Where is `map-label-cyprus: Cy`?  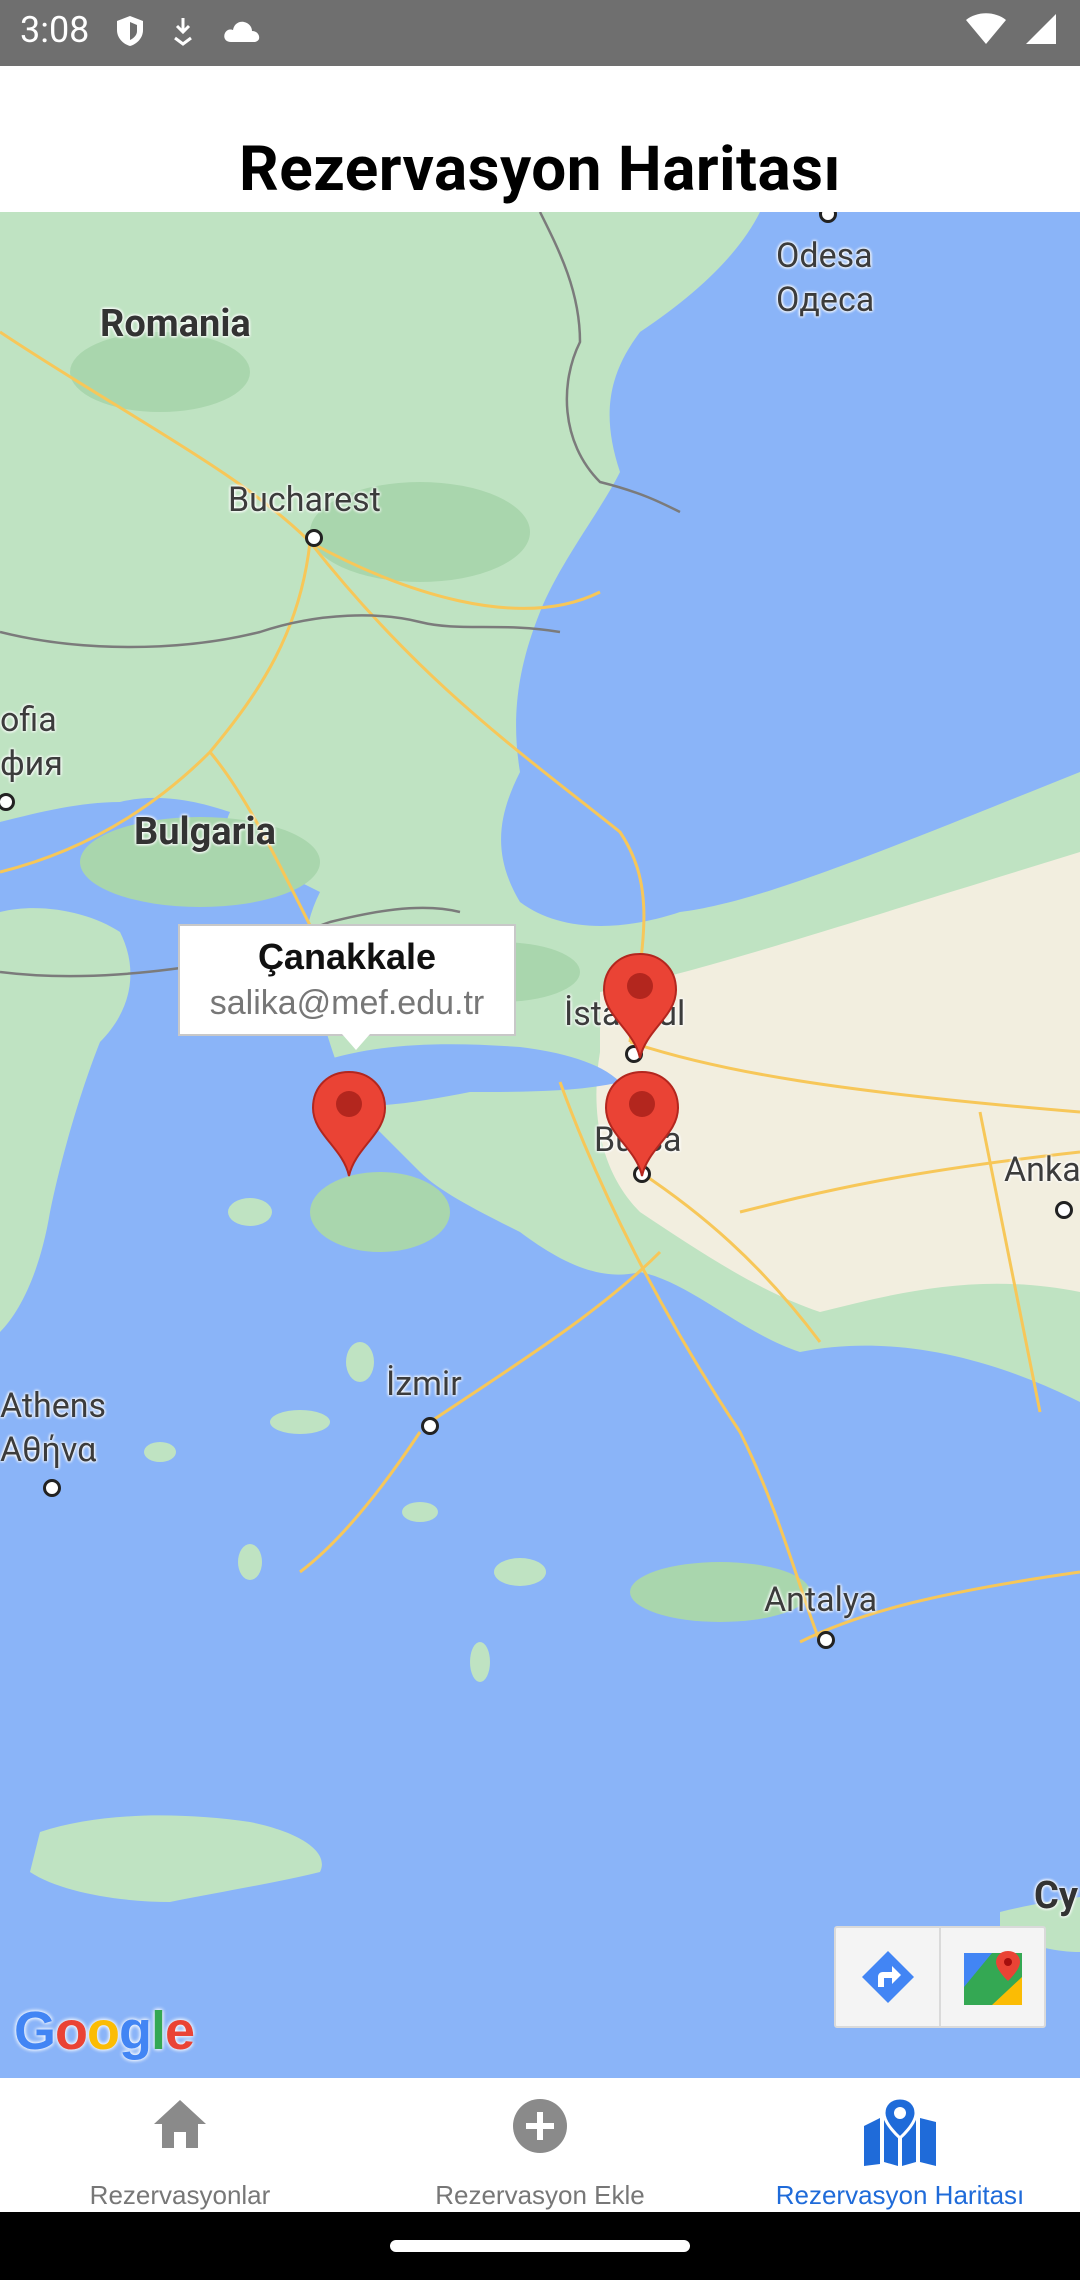
map-label-cyprus: Cy is located at coordinates (1056, 1896).